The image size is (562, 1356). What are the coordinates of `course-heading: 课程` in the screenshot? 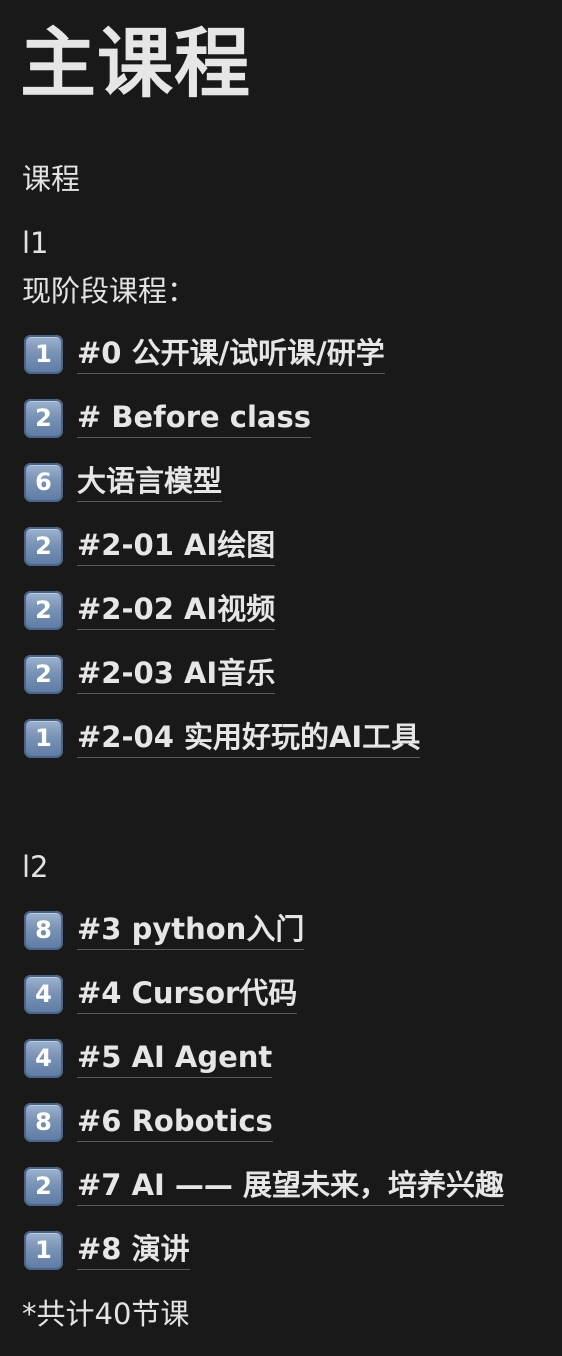 It's located at (51, 179).